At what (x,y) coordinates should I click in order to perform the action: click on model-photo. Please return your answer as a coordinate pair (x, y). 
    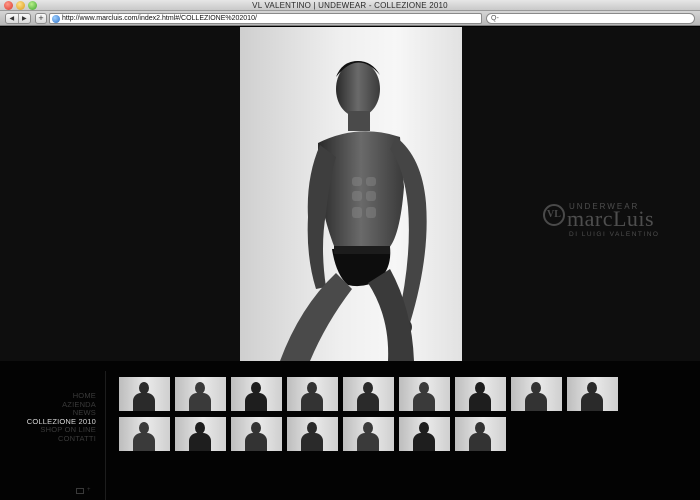
    Looking at the image, I should click on (353, 211).